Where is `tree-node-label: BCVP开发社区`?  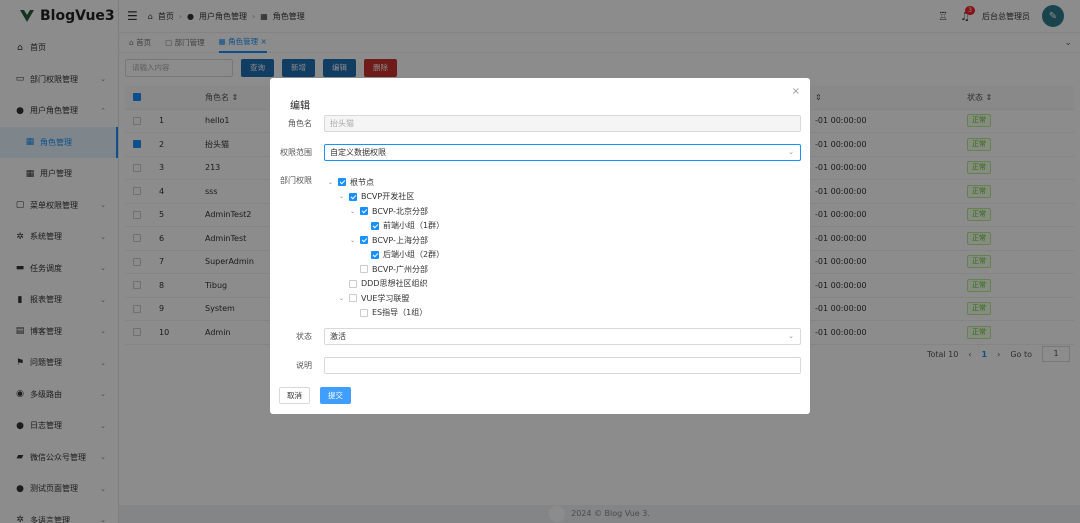
tree-node-label: BCVP开发社区 is located at coordinates (388, 197).